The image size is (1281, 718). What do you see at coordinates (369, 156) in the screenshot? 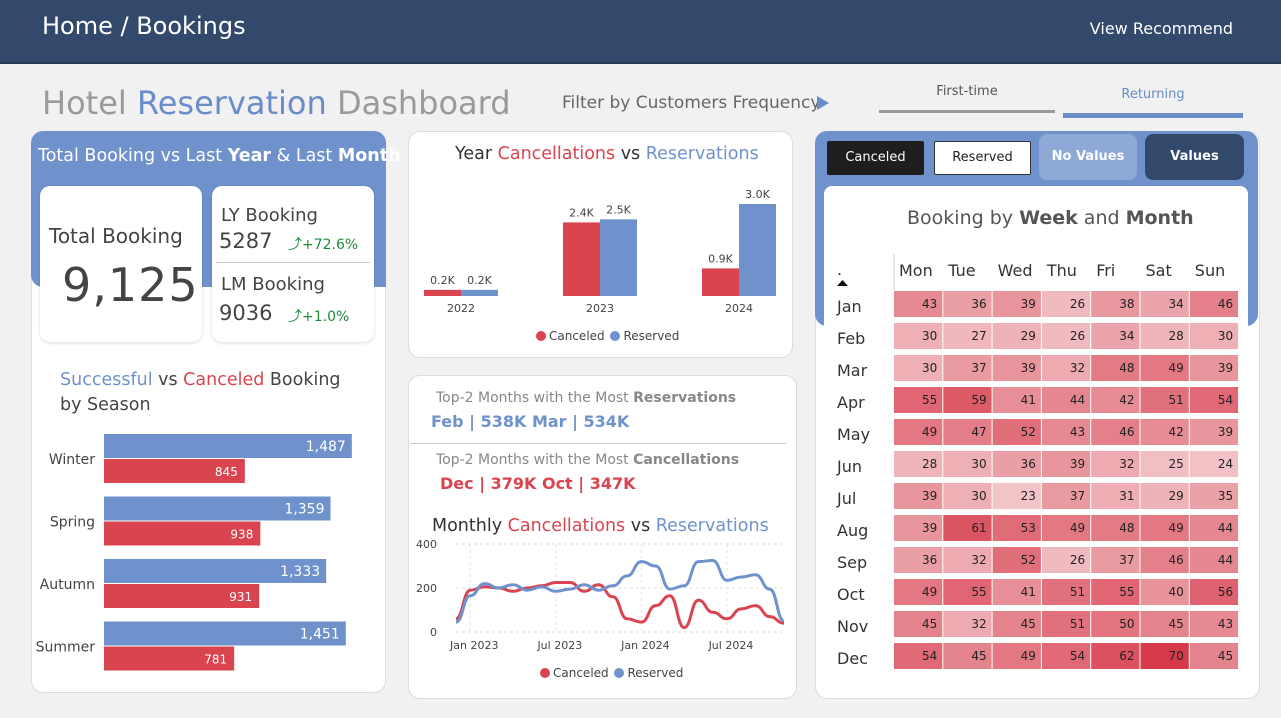
I see `kpi-heading-month: Month` at bounding box center [369, 156].